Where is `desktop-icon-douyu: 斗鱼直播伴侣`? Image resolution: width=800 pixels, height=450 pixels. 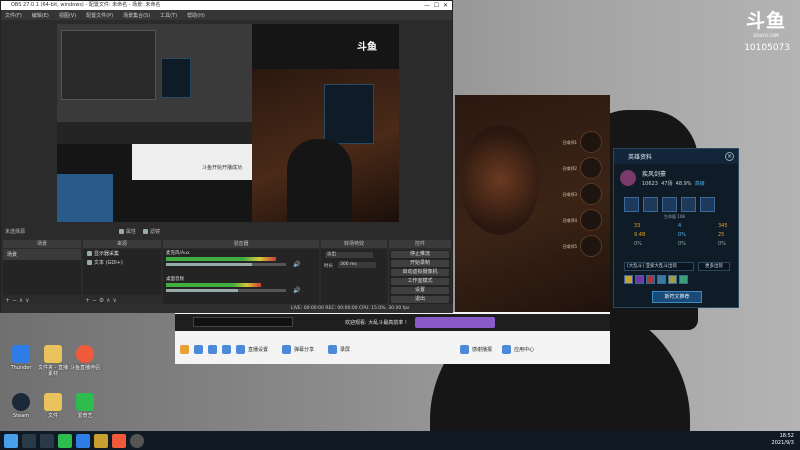 desktop-icon-douyu: 斗鱼直播伴侣 is located at coordinates (85, 358).